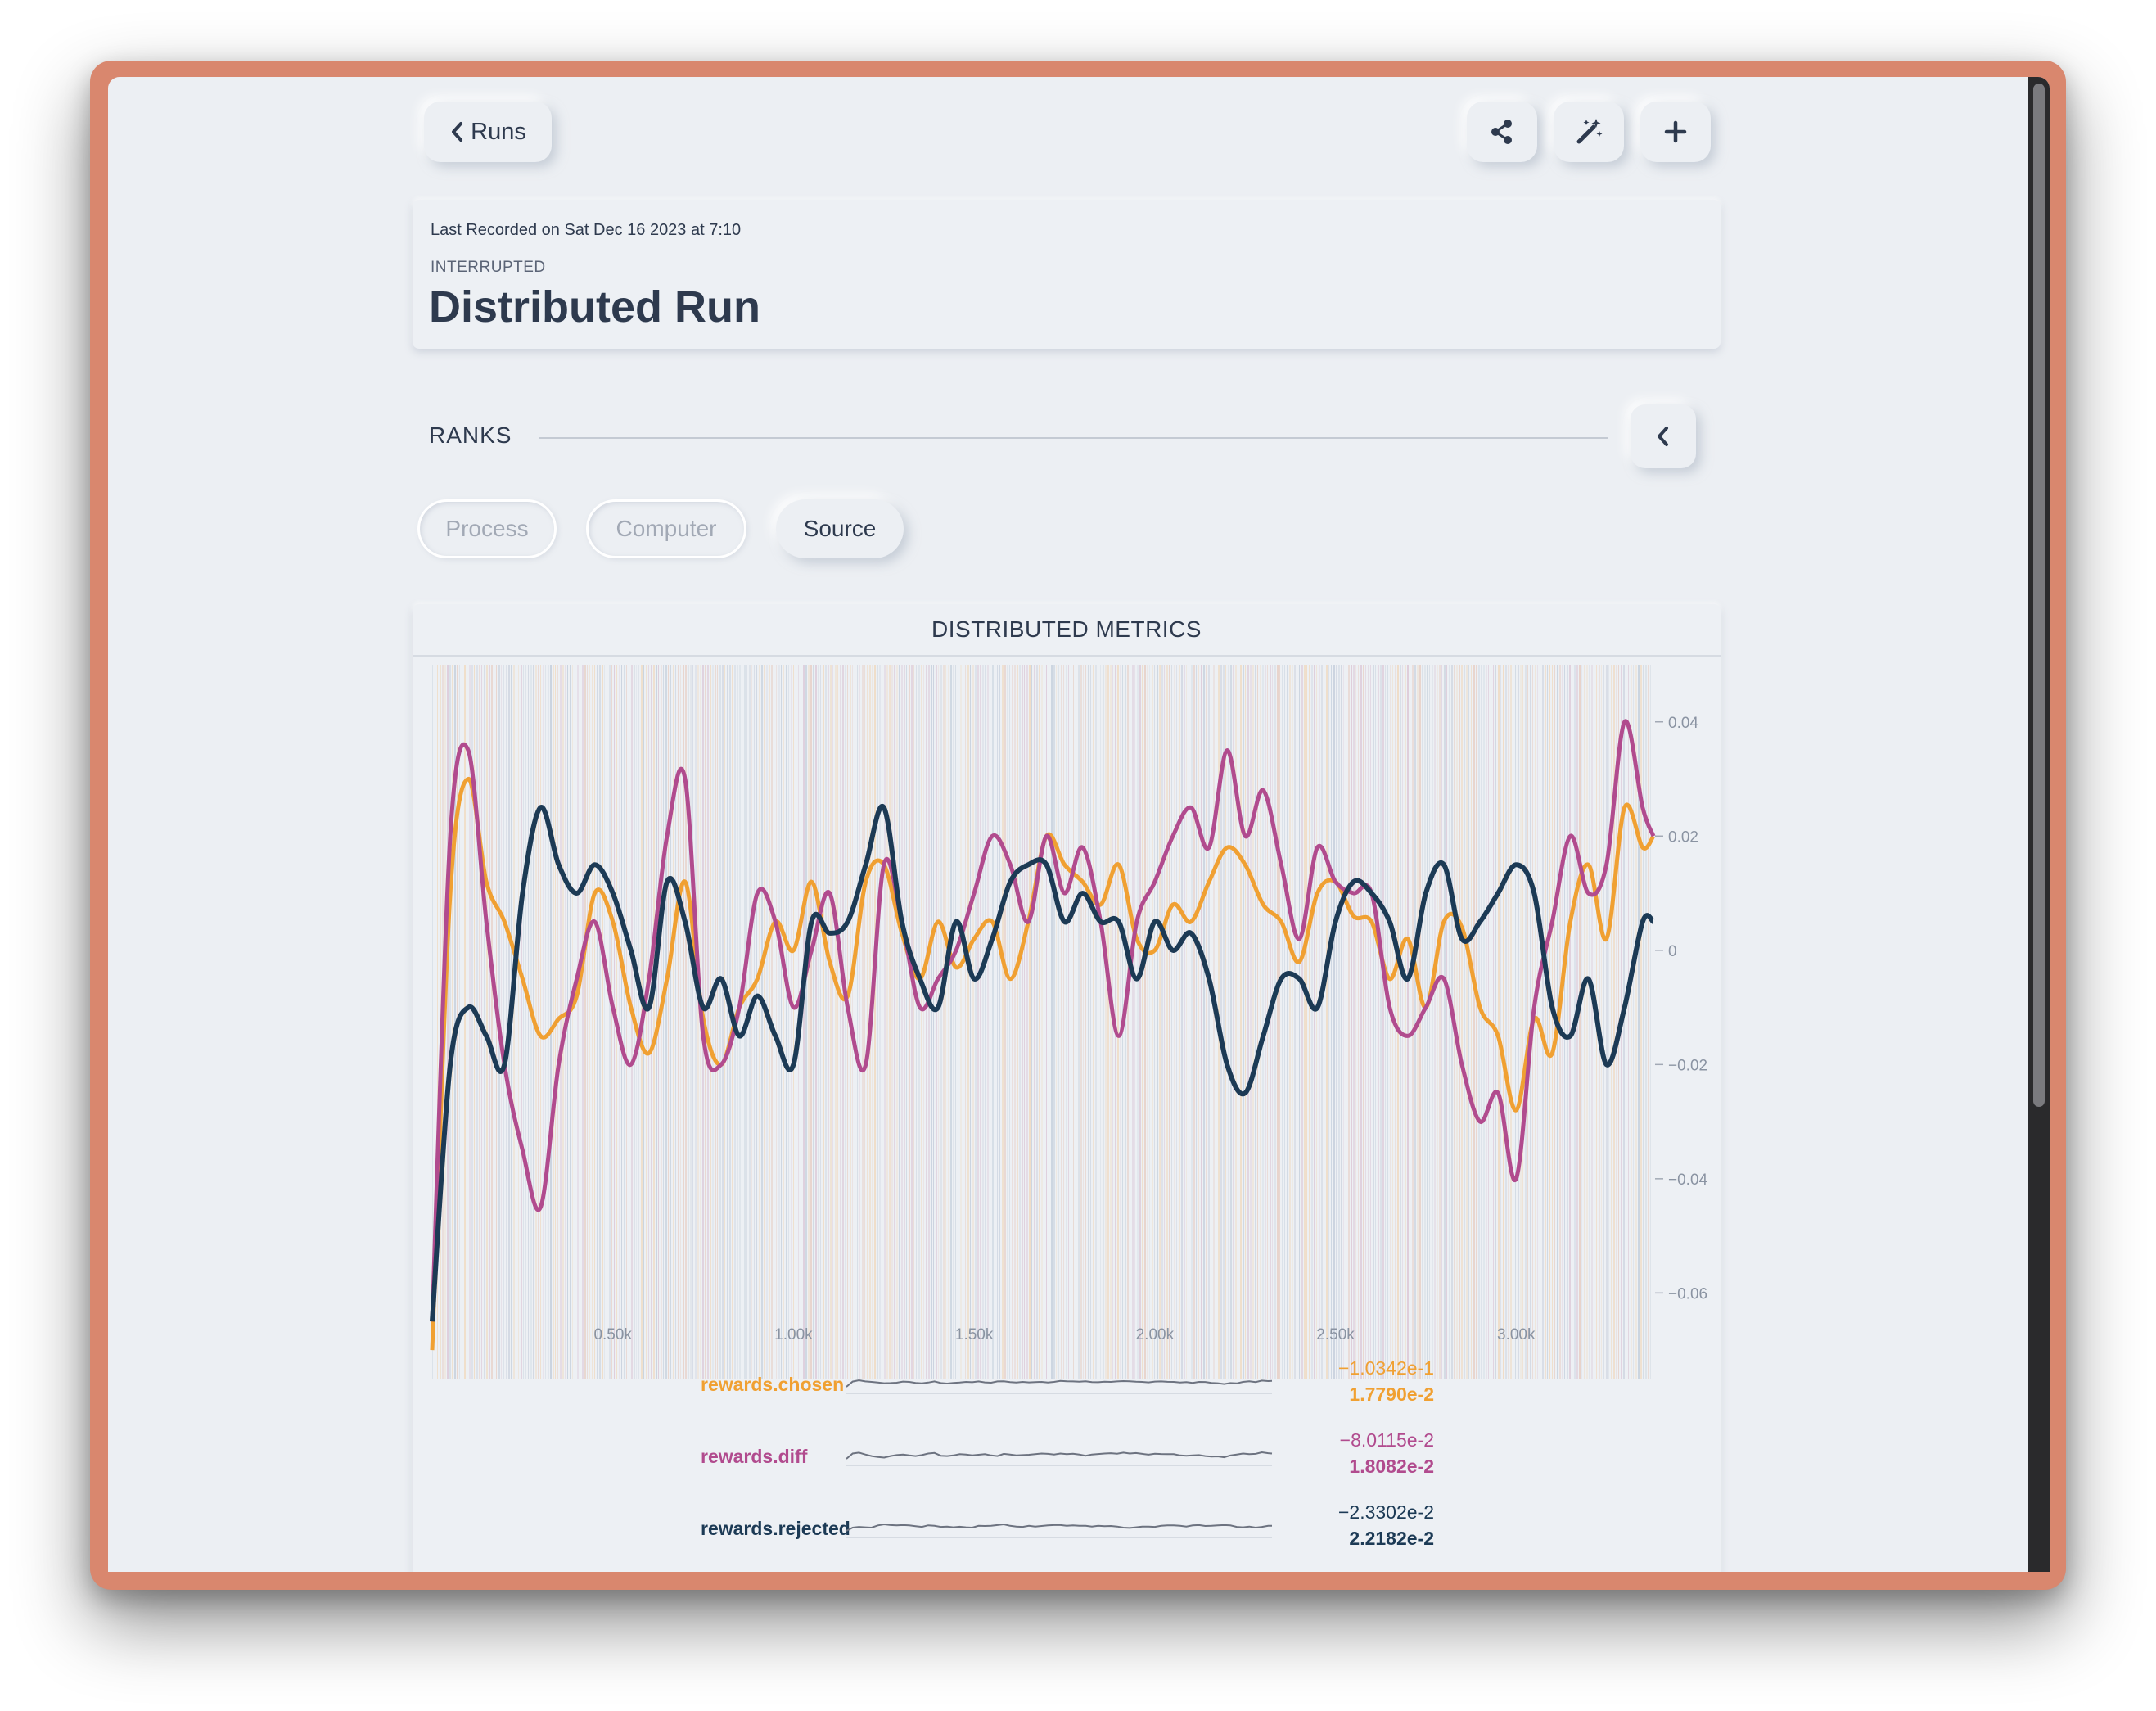 The image size is (2156, 1711). What do you see at coordinates (1663, 436) in the screenshot?
I see `ranks-collapse-button` at bounding box center [1663, 436].